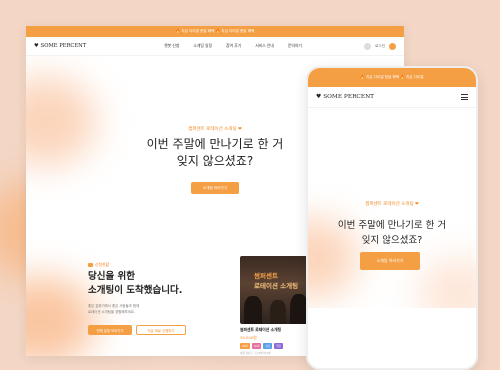 The height and width of the screenshot is (370, 500). I want to click on nav-item: 소개팅 일정, so click(202, 46).